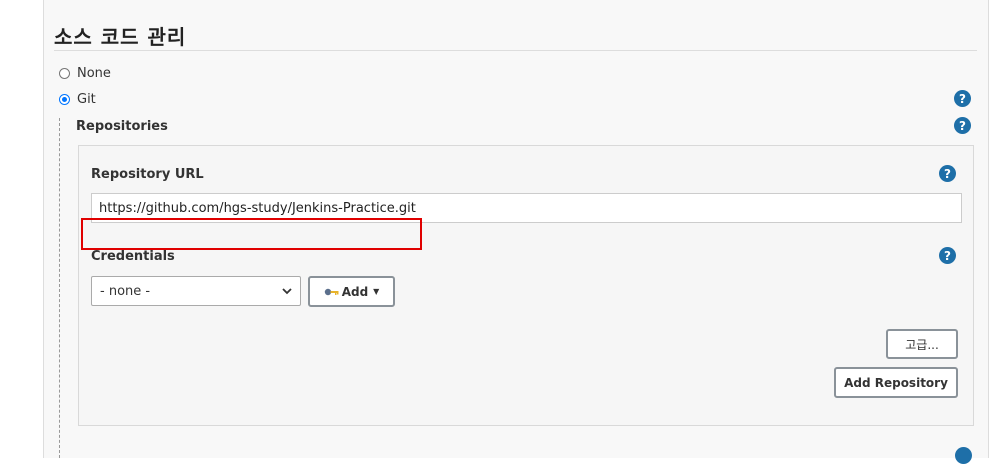  What do you see at coordinates (251, 234) in the screenshot?
I see `highlight-box` at bounding box center [251, 234].